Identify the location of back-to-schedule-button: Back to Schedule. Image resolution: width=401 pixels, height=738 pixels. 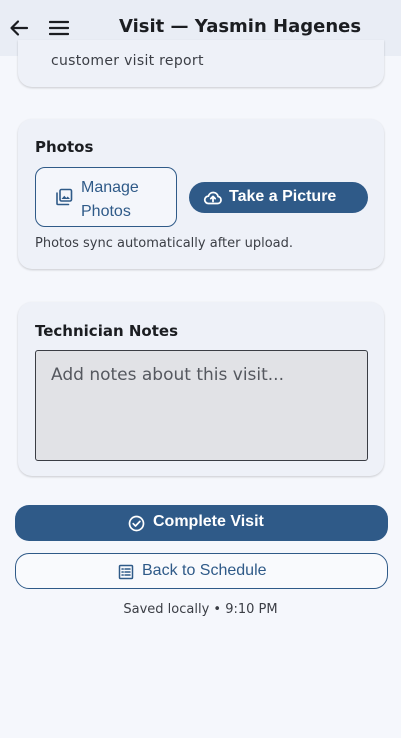
(201, 571).